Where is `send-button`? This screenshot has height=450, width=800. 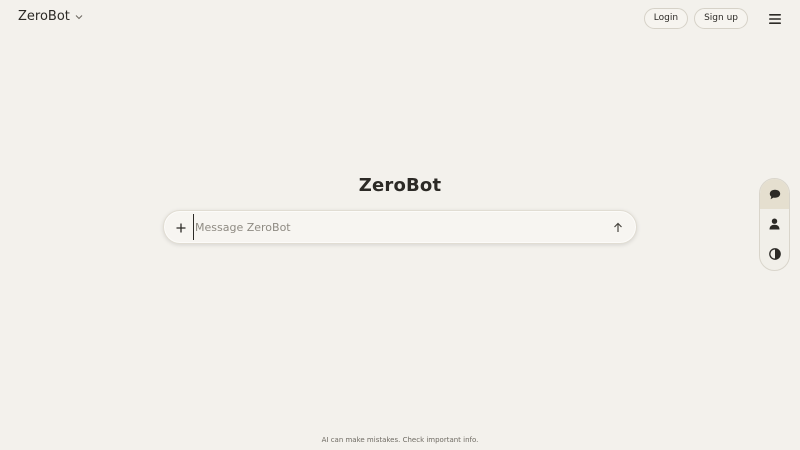
send-button is located at coordinates (618, 227).